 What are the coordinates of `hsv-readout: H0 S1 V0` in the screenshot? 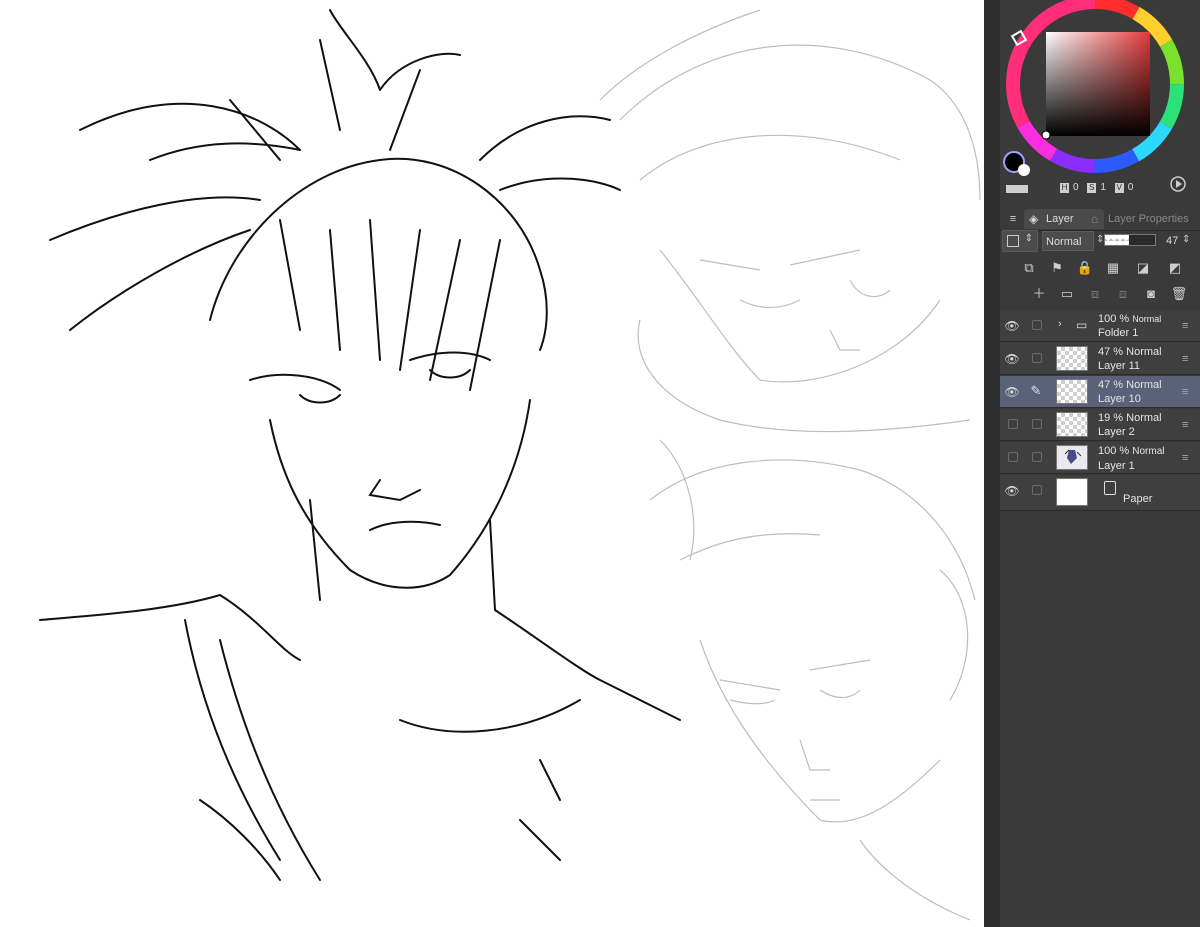 It's located at (1130, 189).